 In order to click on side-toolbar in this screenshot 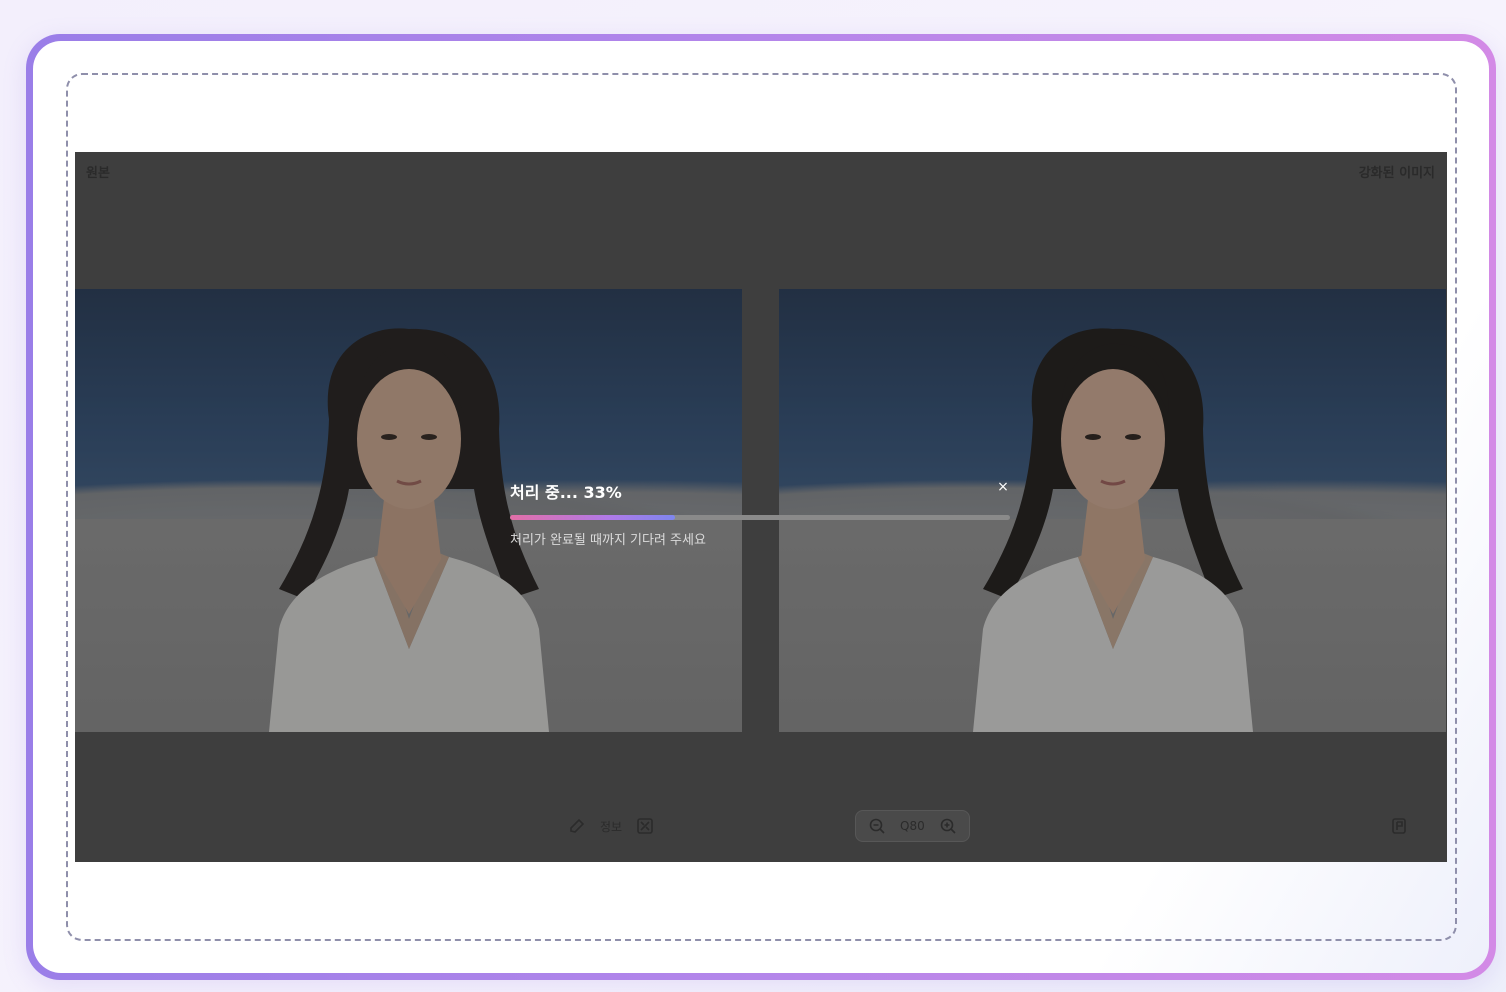, I will do `click(1399, 826)`.